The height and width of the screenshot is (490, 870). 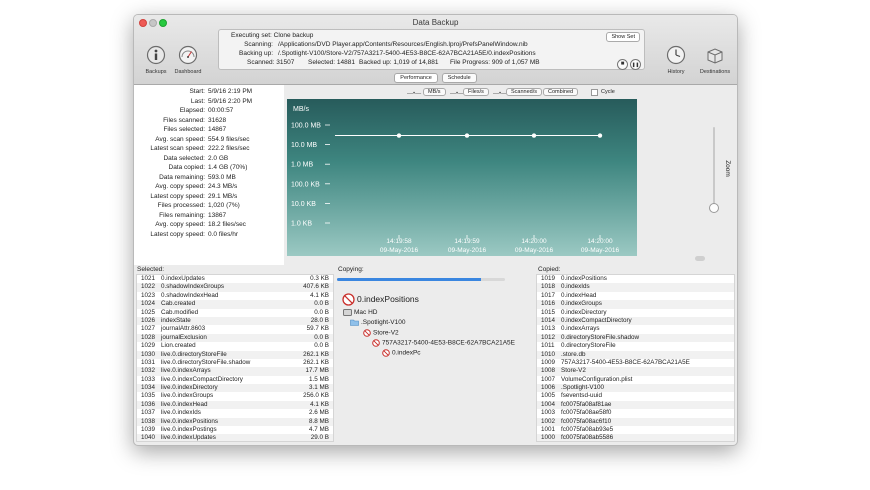 I want to click on current-file: 0.indexPositions, so click(x=380, y=299).